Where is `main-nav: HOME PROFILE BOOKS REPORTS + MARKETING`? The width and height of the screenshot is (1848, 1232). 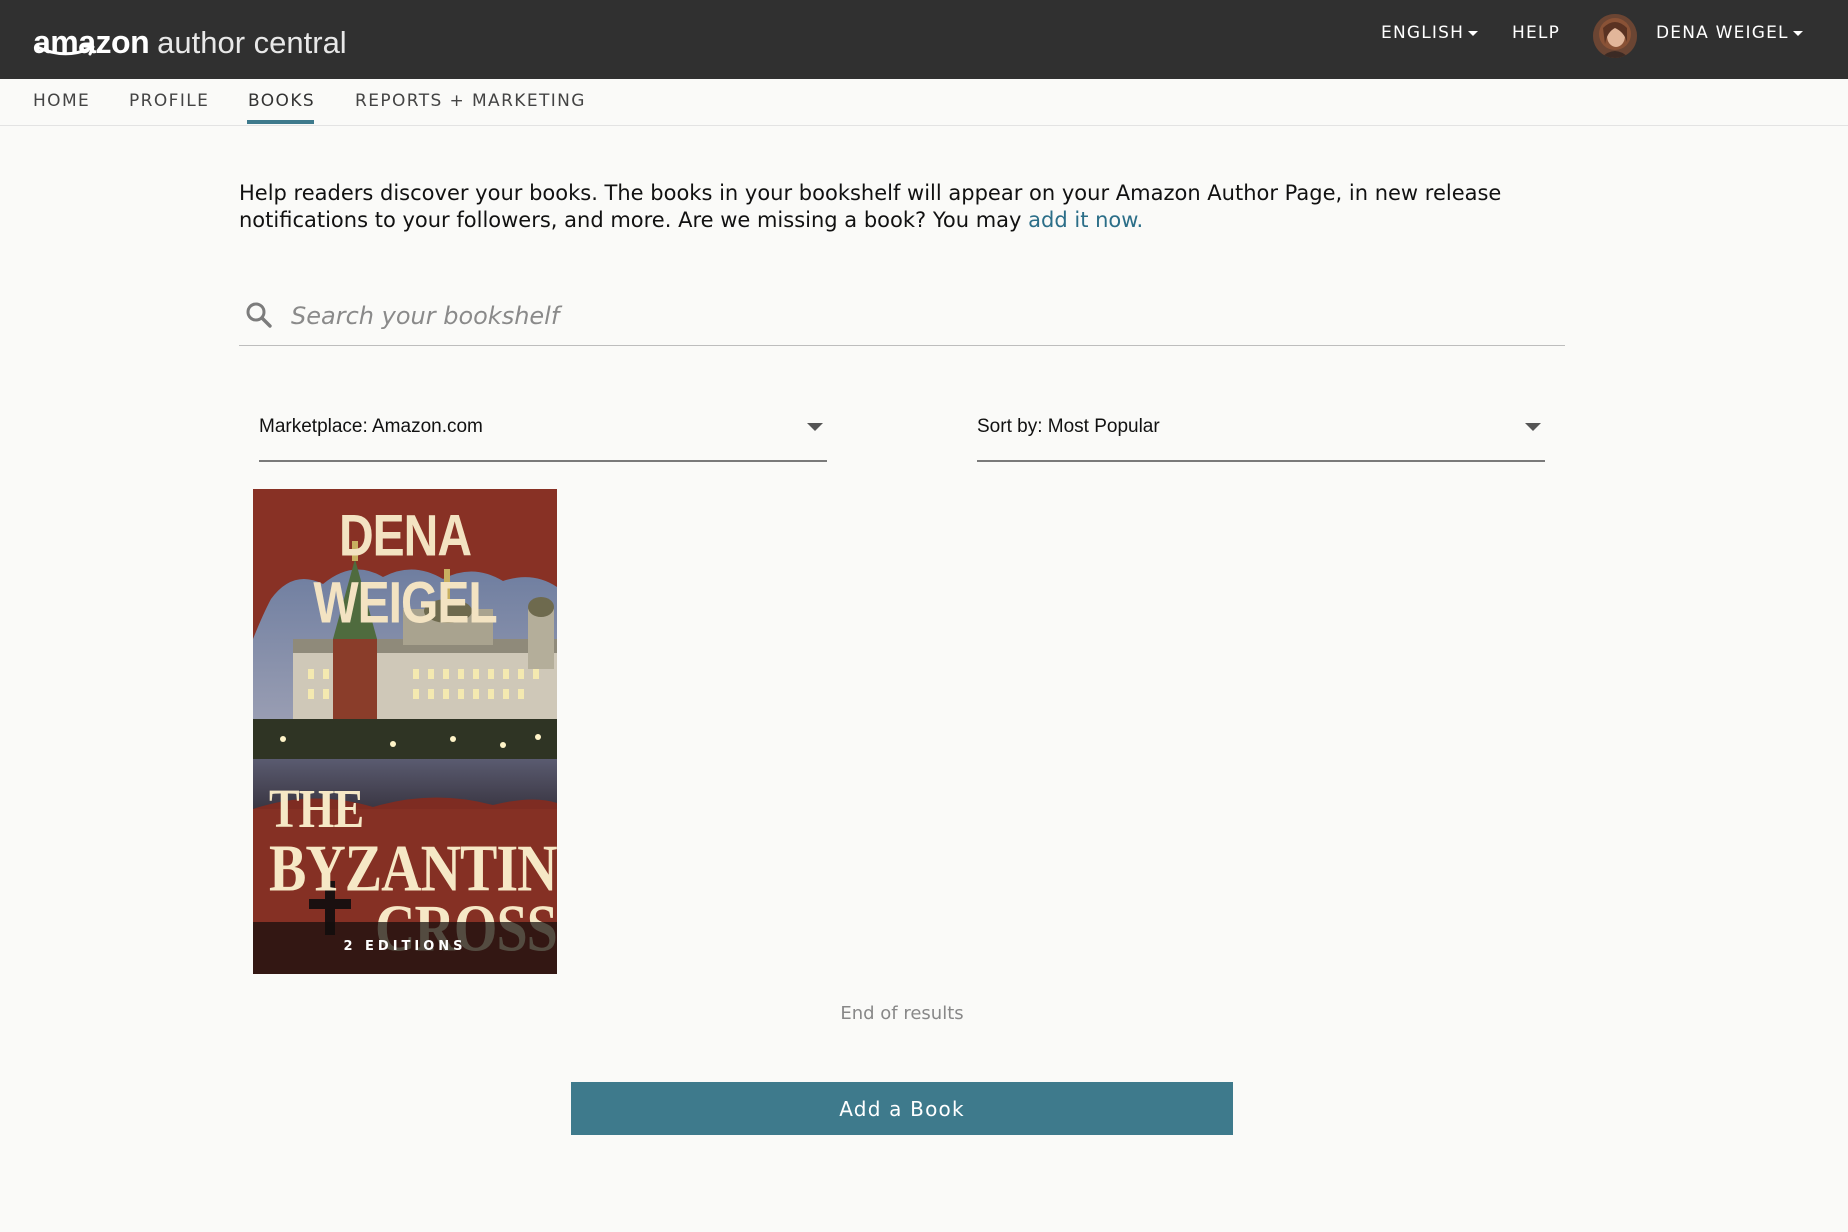 main-nav: HOME PROFILE BOOKS REPORTS + MARKETING is located at coordinates (924, 102).